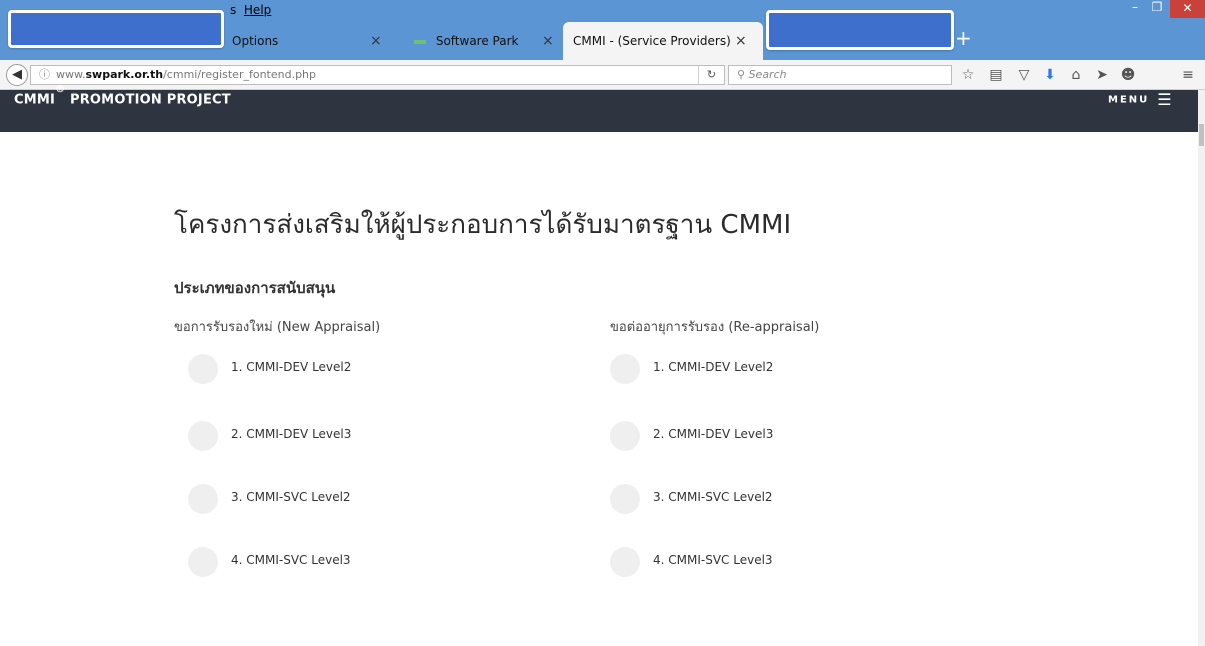 The width and height of the screenshot is (1205, 646). I want to click on section-title: ประเภทของการสนับสนุน, so click(255, 288).